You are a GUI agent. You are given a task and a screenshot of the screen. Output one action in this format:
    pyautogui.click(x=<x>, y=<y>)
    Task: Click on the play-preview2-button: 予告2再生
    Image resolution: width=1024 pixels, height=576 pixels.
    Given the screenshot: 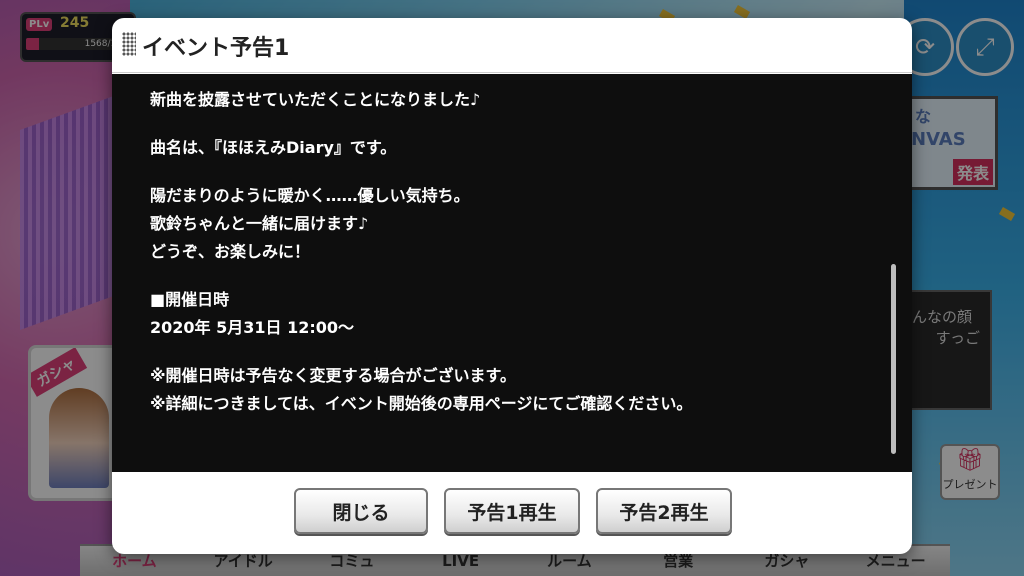 What is the action you would take?
    pyautogui.click(x=664, y=511)
    